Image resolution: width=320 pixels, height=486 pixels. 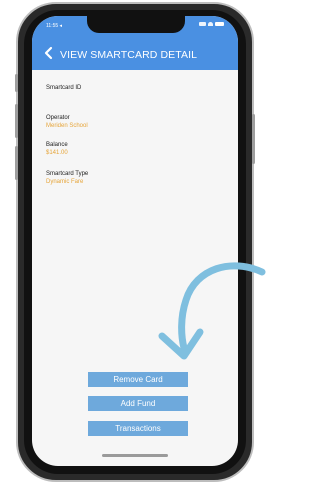 I want to click on mute-switch, so click(x=16, y=83).